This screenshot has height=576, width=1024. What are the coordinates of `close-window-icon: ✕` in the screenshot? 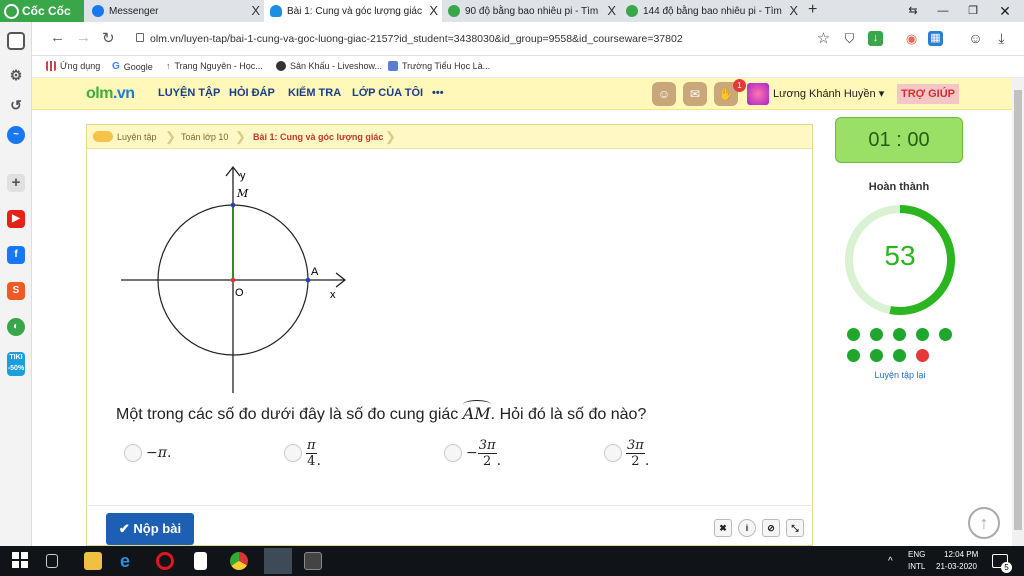 It's located at (1005, 11).